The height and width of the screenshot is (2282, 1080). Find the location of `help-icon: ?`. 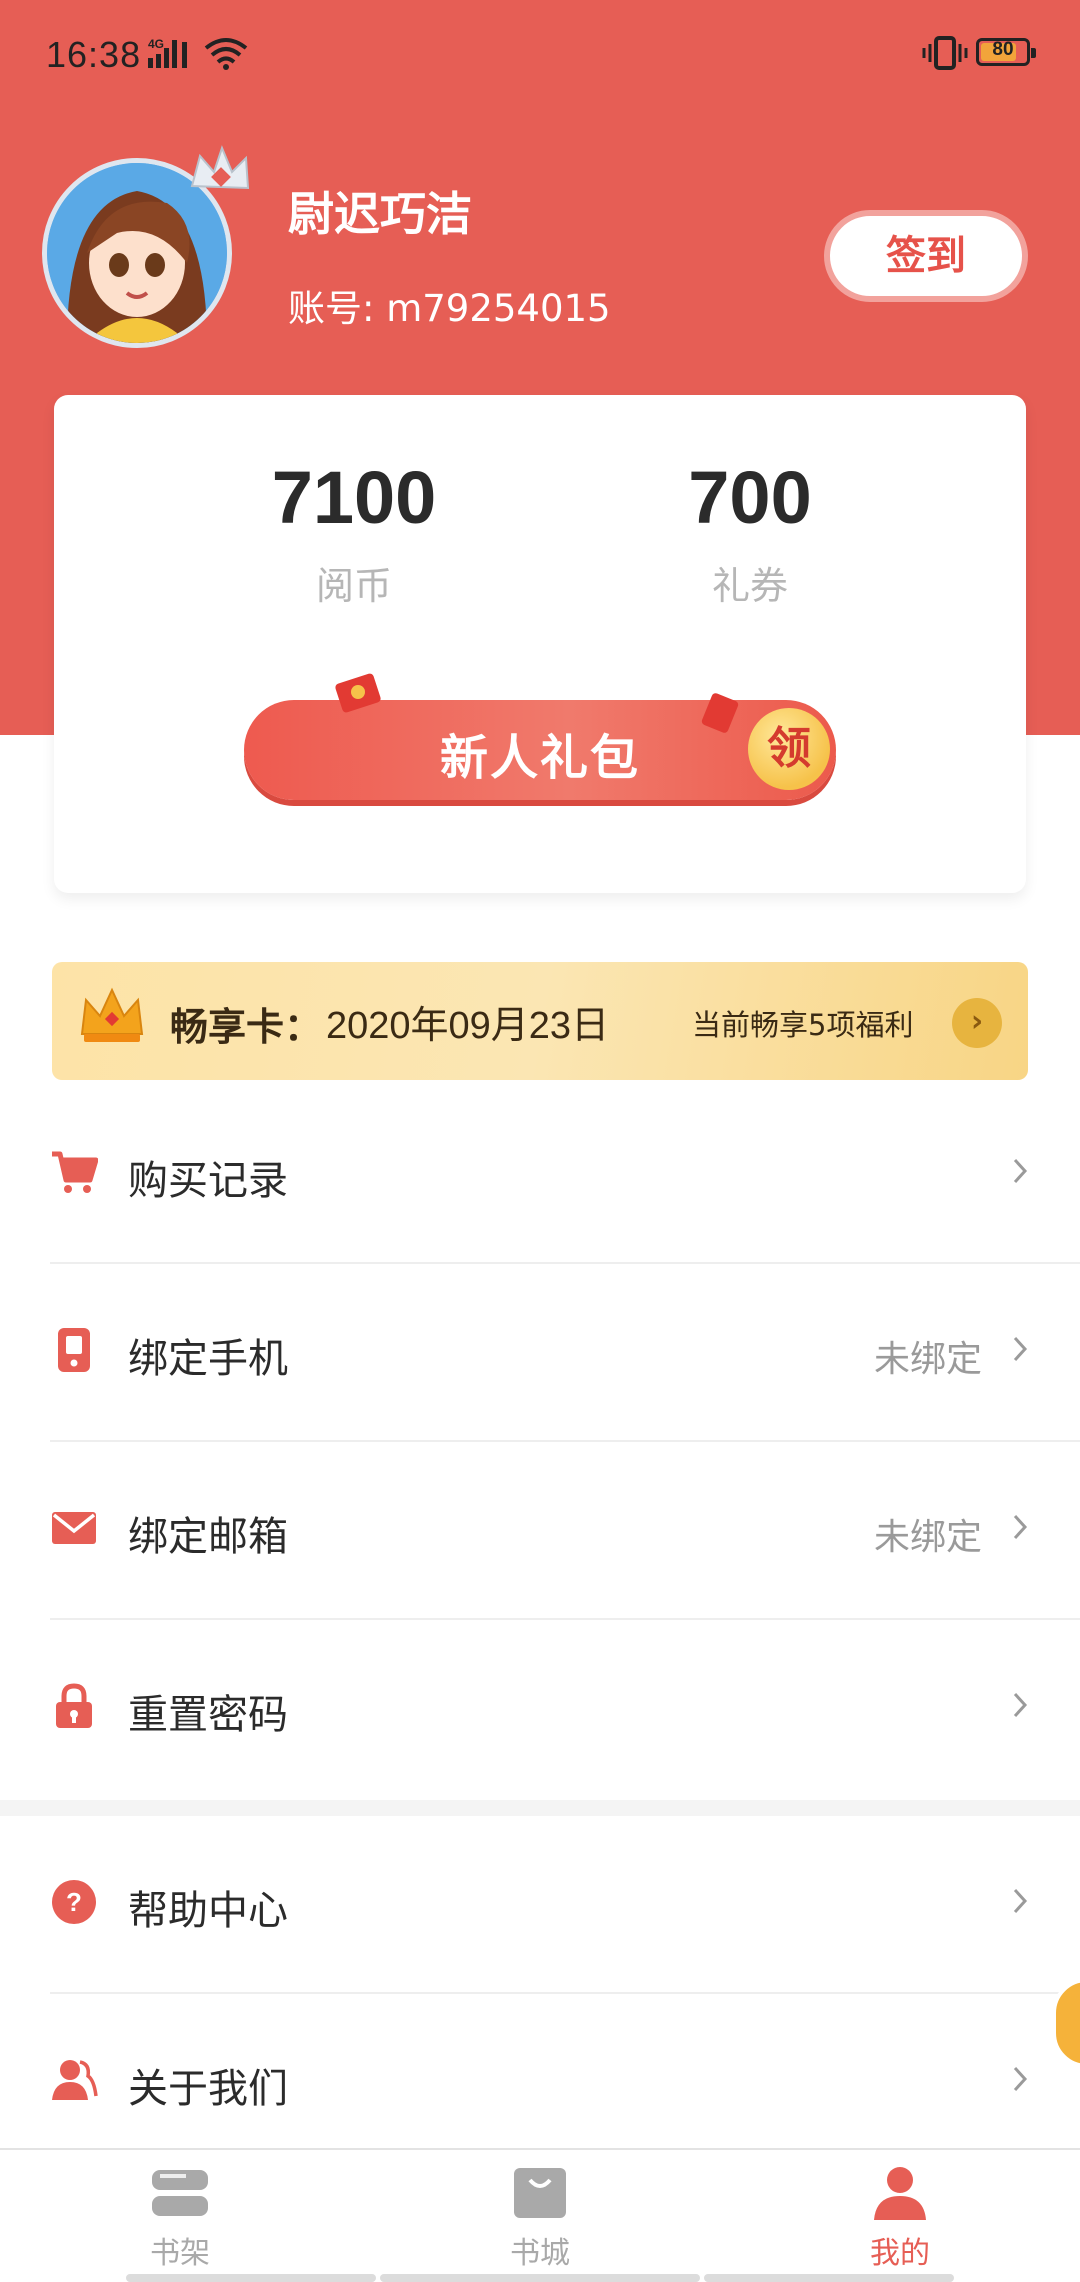

help-icon: ? is located at coordinates (74, 1902).